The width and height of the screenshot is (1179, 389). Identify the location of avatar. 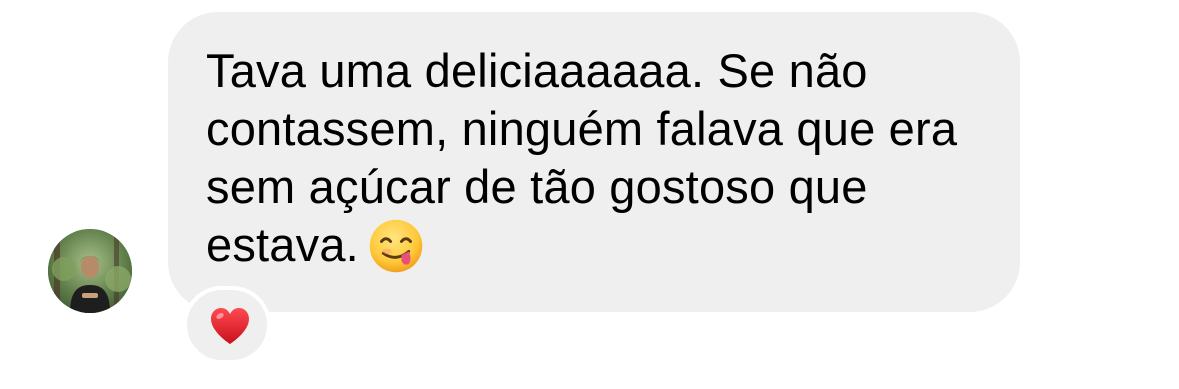
(90, 271).